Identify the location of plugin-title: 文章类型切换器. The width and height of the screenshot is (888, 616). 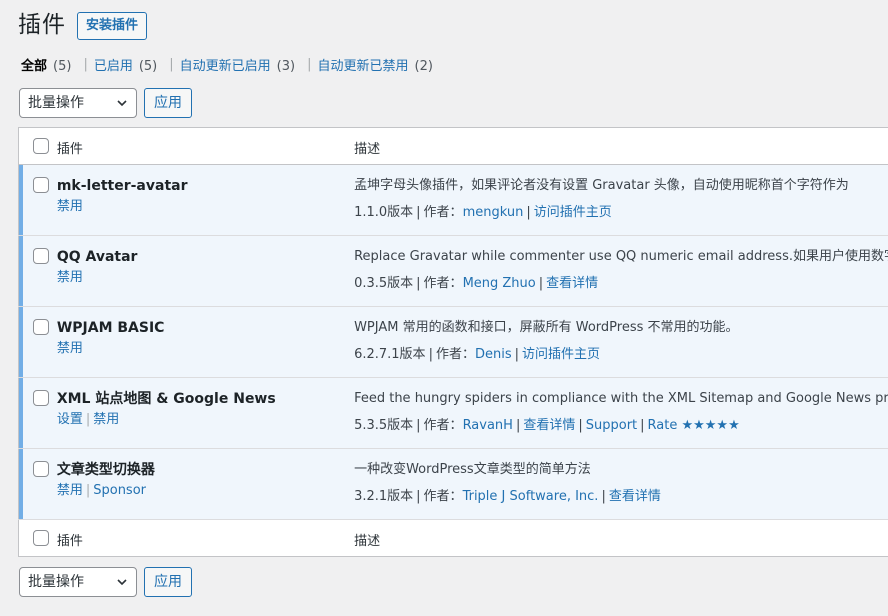
(105, 470).